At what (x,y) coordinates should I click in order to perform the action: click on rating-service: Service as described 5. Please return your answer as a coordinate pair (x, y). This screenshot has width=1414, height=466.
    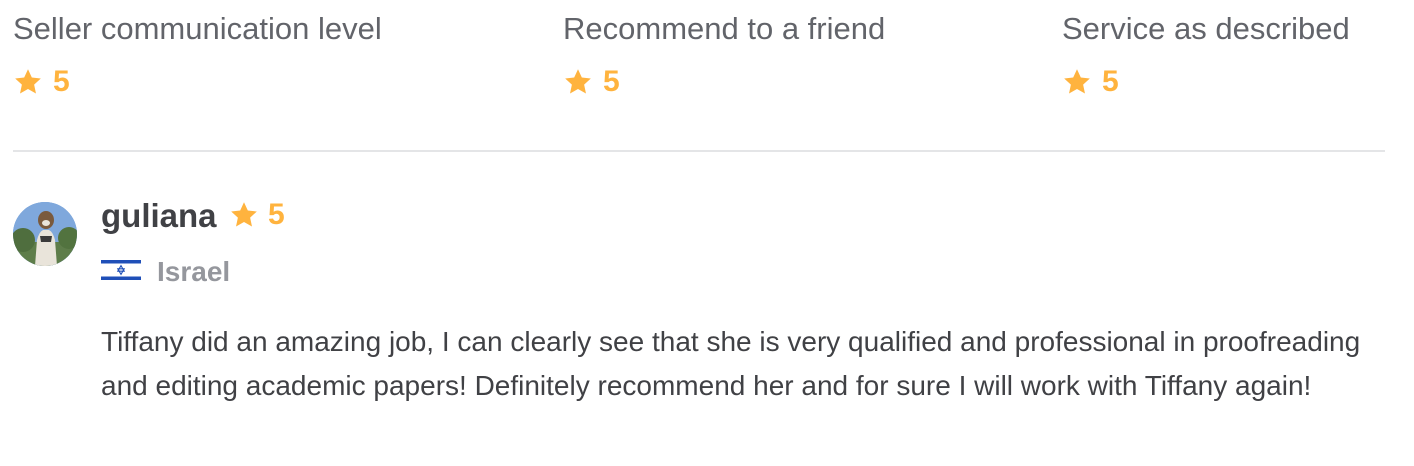
    Looking at the image, I should click on (1206, 54).